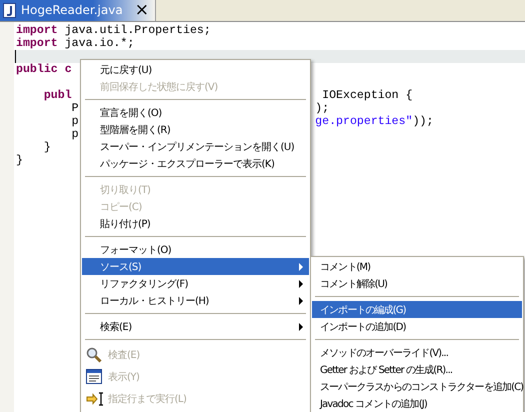 This screenshot has height=412, width=525. Describe the element at coordinates (137, 30) in the screenshot. I see `code-text: java.util.Properties;` at that location.